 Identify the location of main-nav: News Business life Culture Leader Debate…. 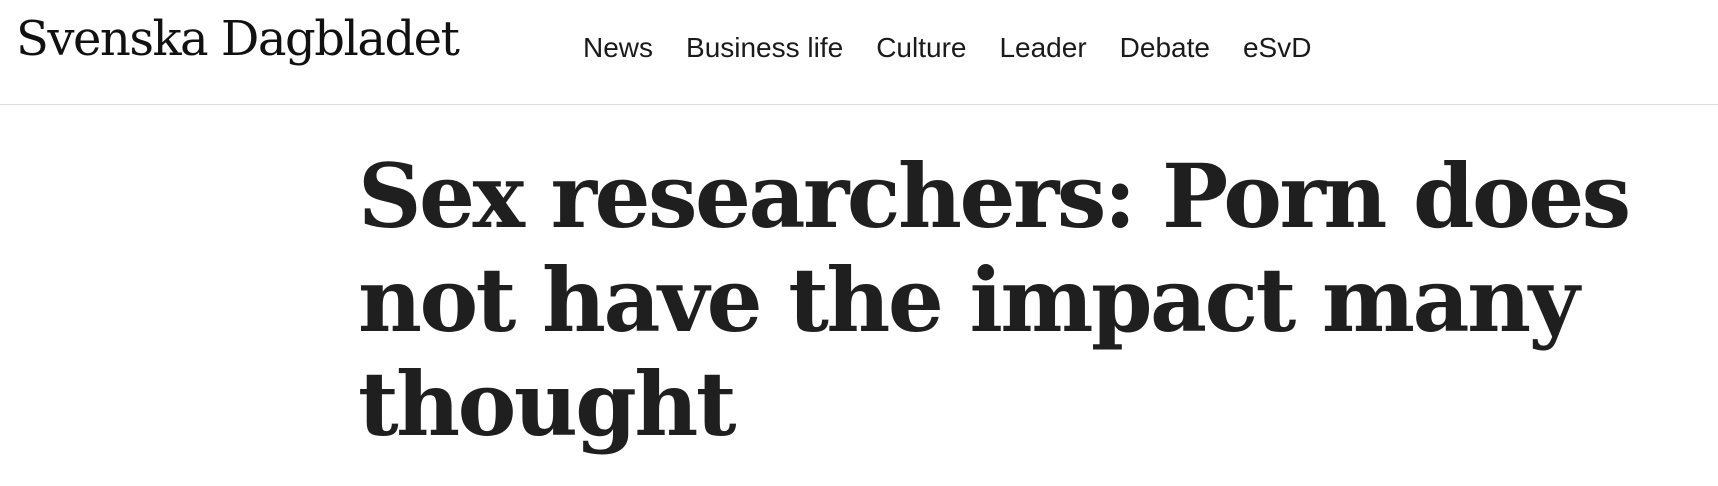
(947, 48).